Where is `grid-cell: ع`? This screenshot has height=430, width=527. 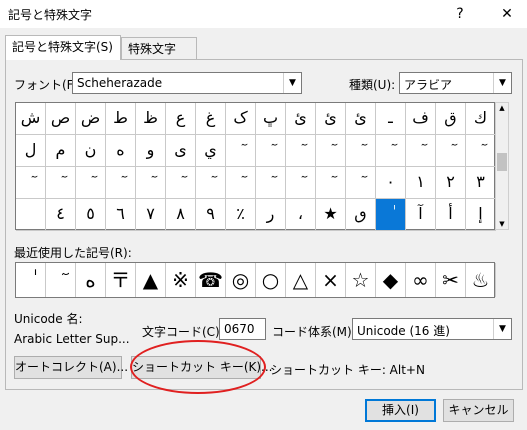 grid-cell: ع is located at coordinates (181, 119).